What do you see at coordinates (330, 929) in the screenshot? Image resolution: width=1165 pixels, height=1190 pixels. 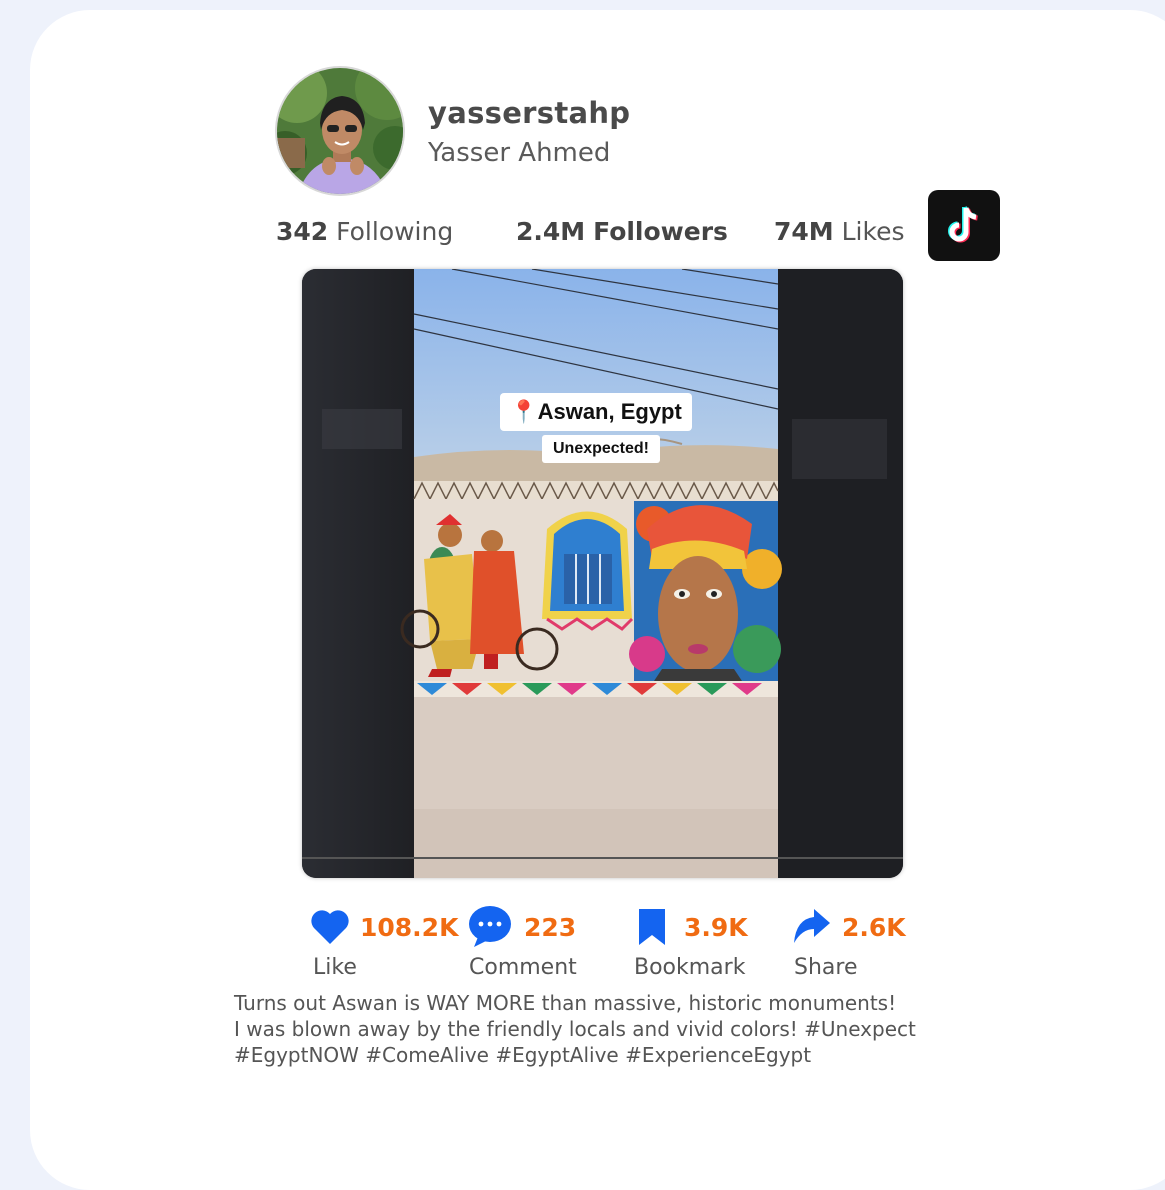 I see `heart-icon` at bounding box center [330, 929].